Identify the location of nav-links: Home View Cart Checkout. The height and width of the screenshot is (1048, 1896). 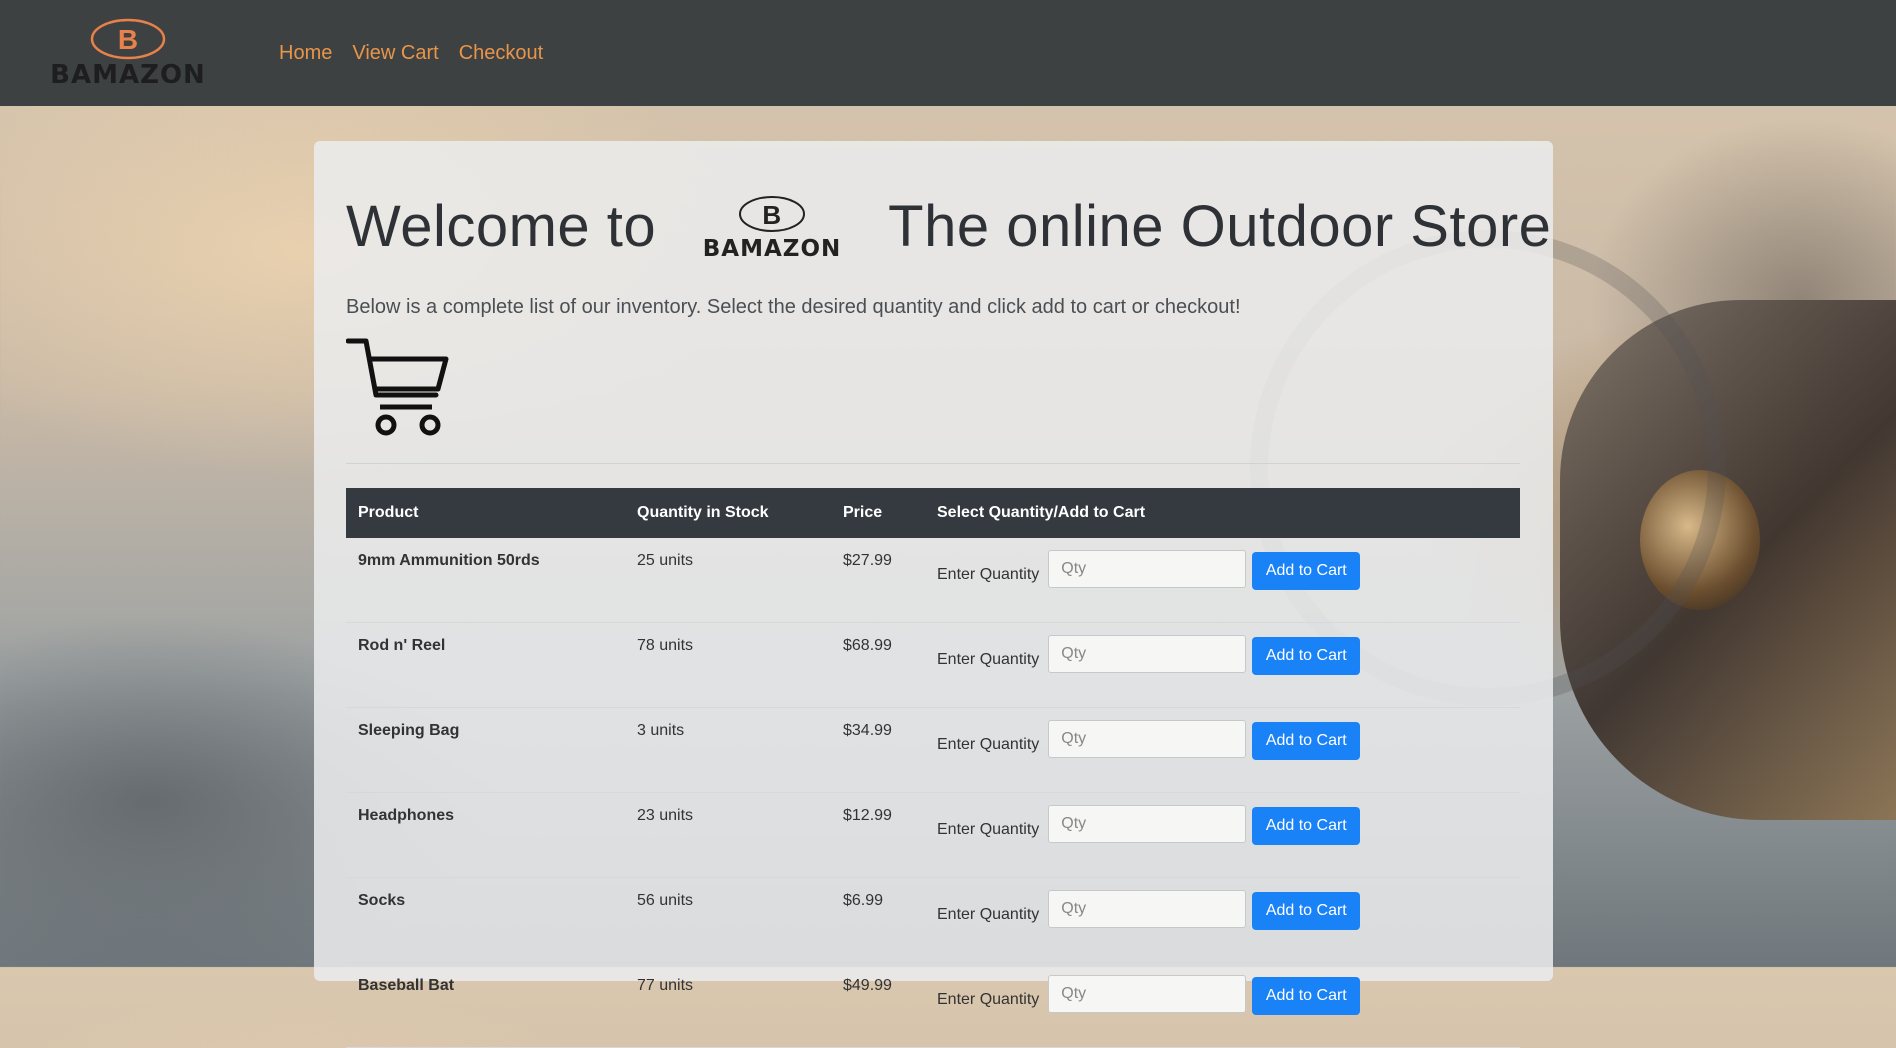
(411, 53).